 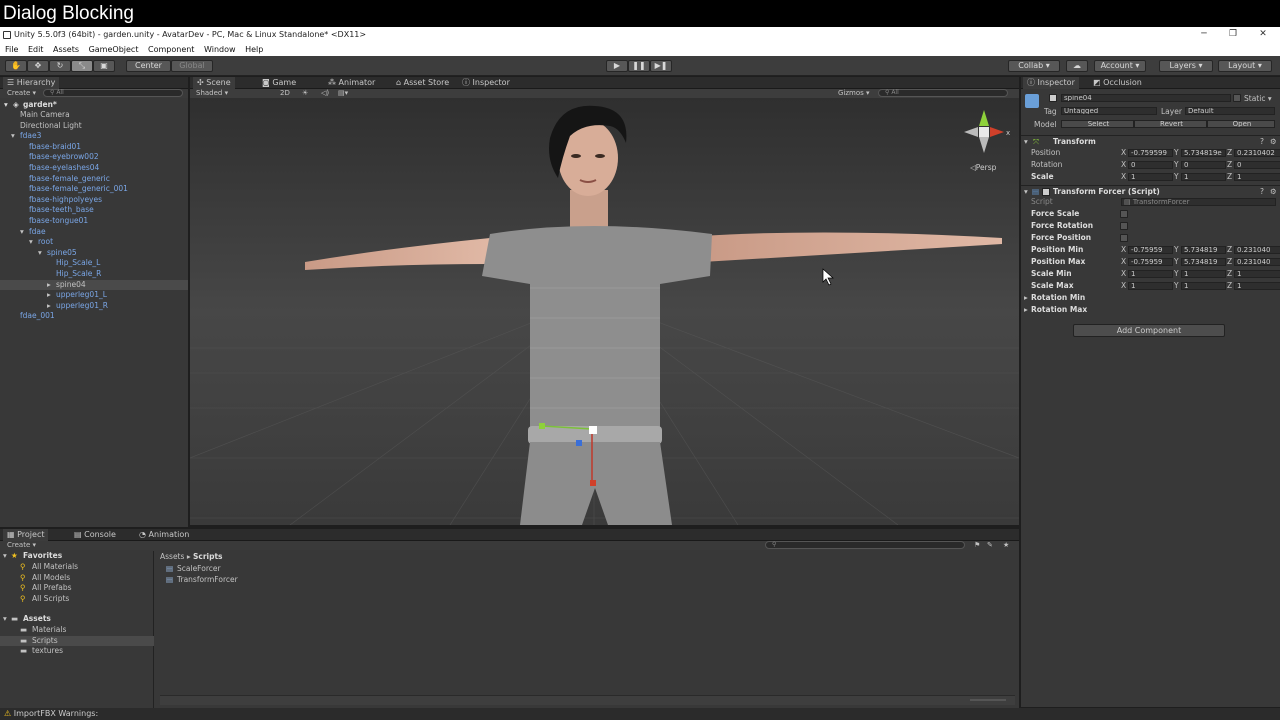 I want to click on asset-file-item: ▤ TransformForcer, so click(x=266, y=580).